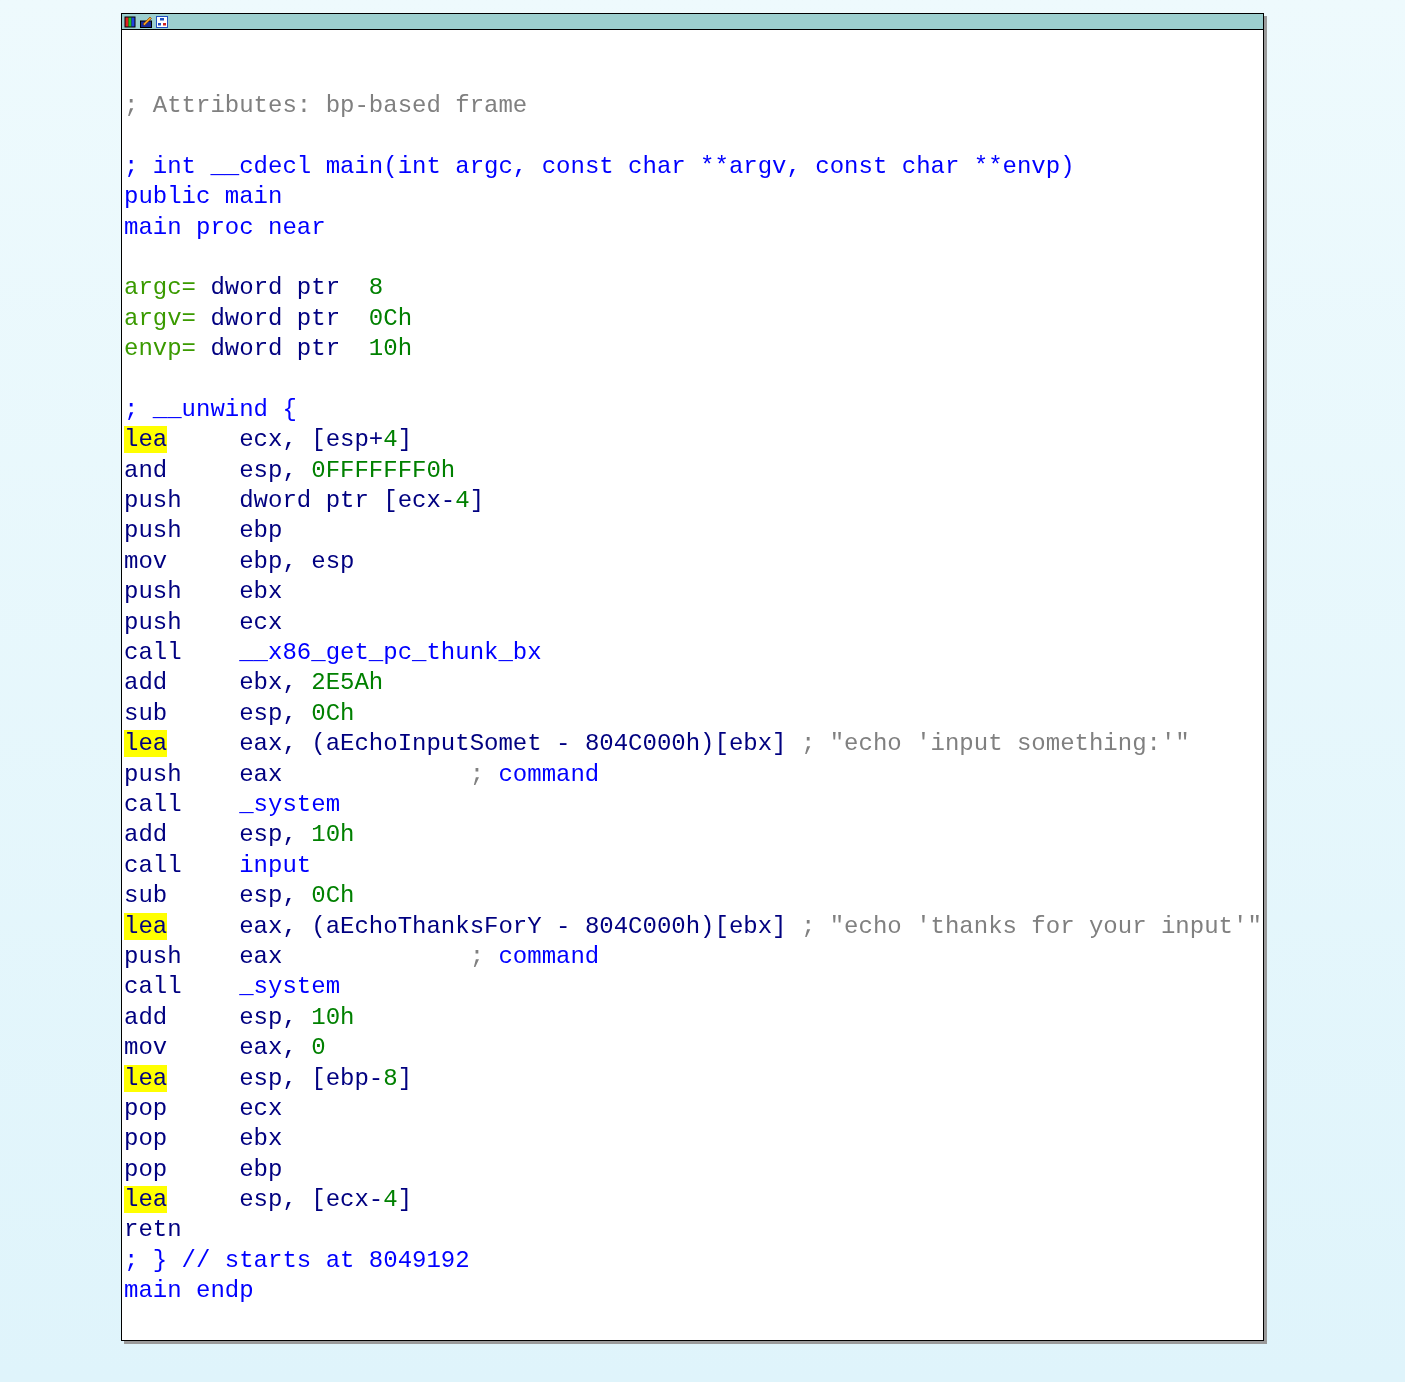  I want to click on operands: input, so click(275, 865).